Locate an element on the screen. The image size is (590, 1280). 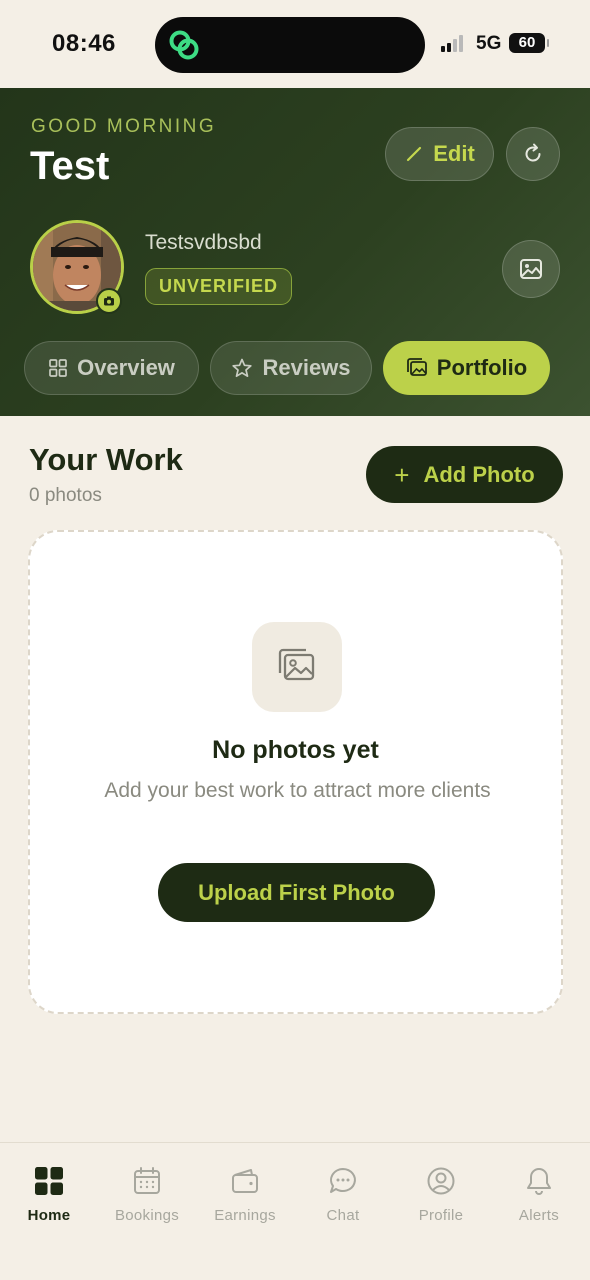
chat-bubble-icon is located at coordinates (343, 1180).